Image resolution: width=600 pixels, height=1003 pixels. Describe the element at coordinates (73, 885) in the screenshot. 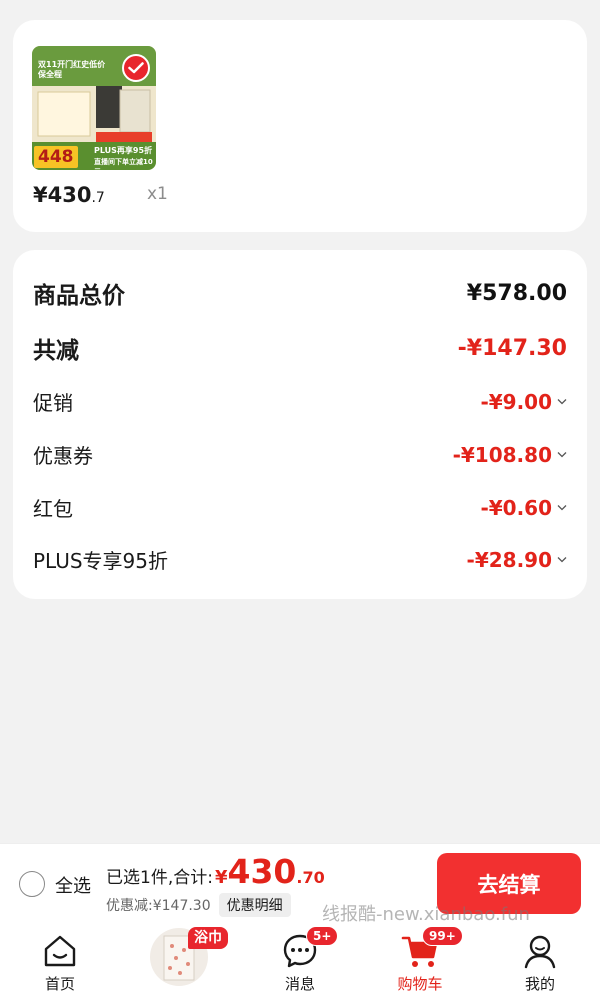

I see `select-all-label: 全选` at that location.